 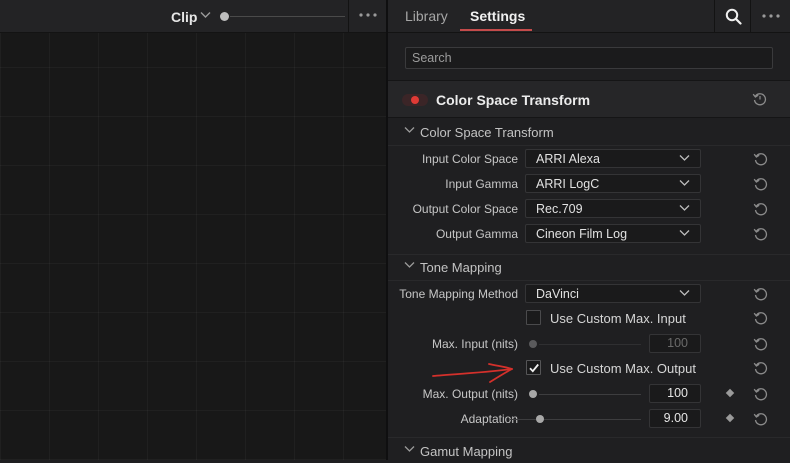 I want to click on use-custom-max-output-label: Use Custom Max. Output, so click(x=623, y=368).